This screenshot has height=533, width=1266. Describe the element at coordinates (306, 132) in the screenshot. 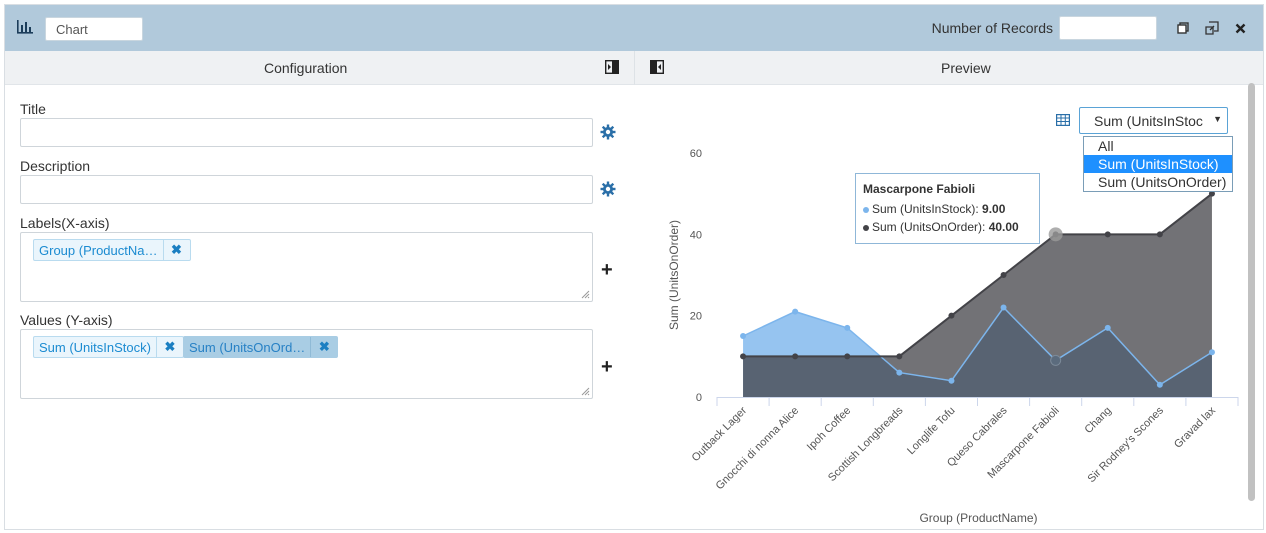

I see `title-input` at that location.